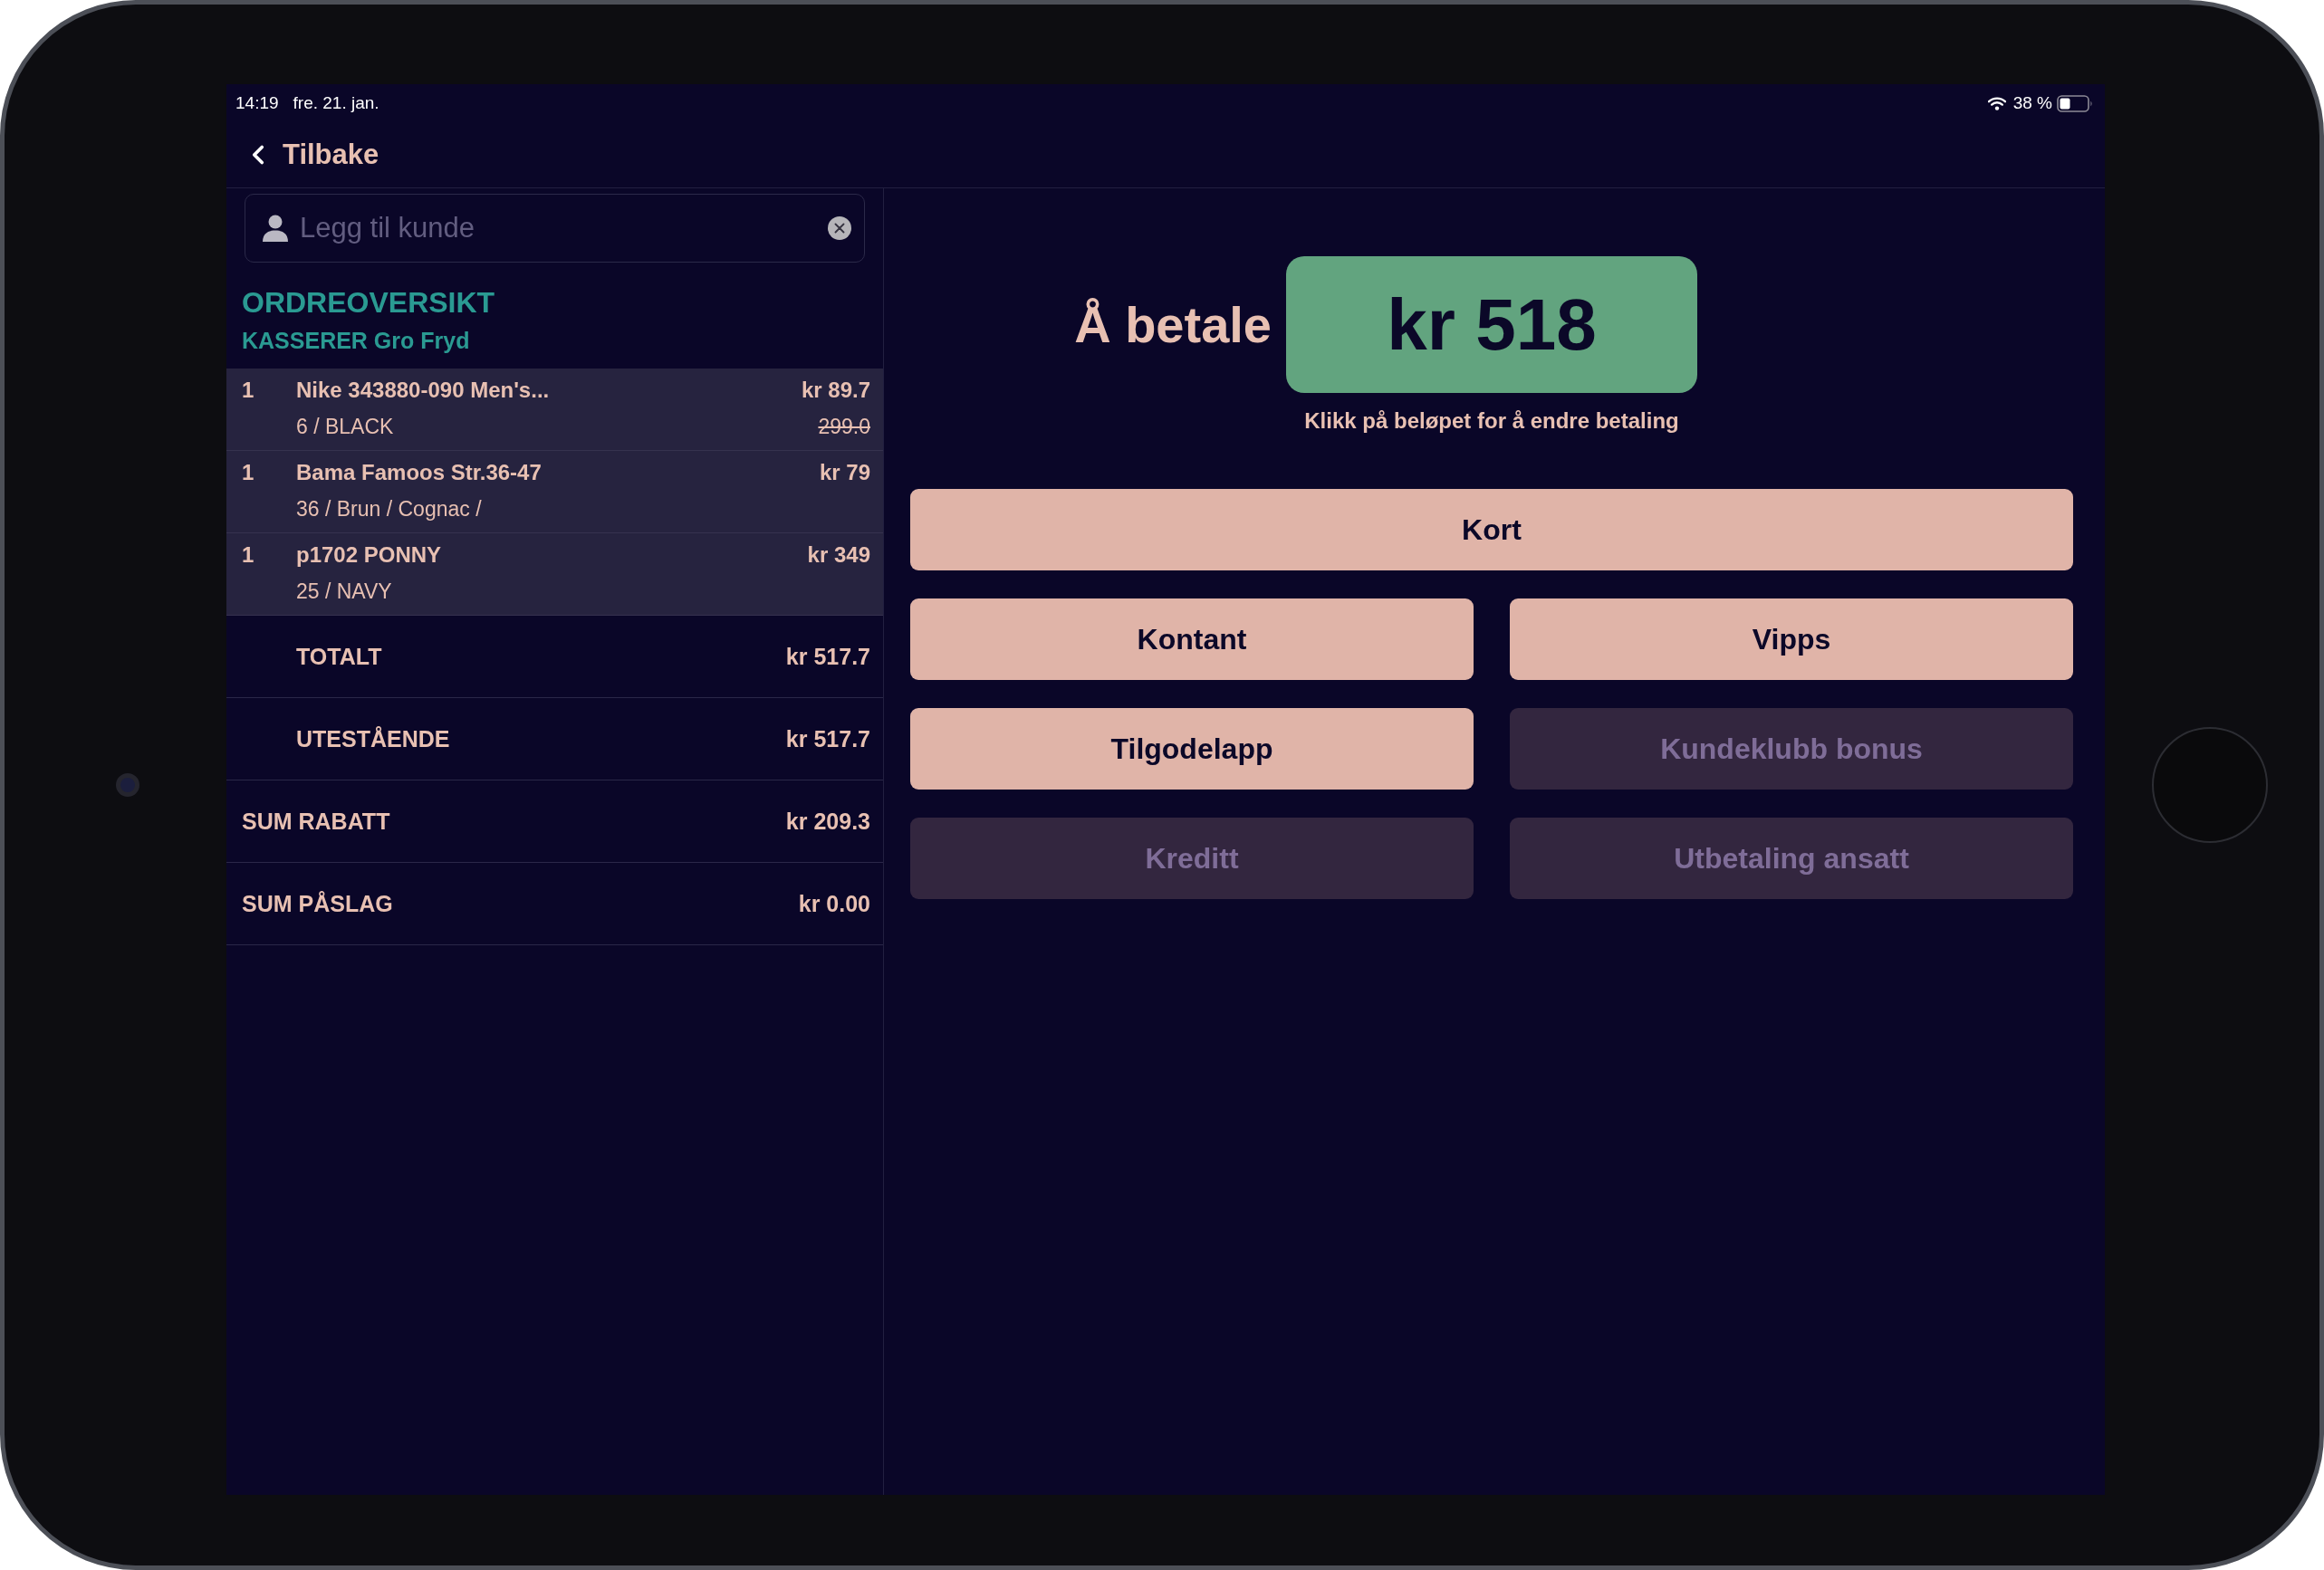 This screenshot has height=1570, width=2324. Describe the element at coordinates (368, 302) in the screenshot. I see `order-overview-title: ORDREOVERSIKT` at that location.